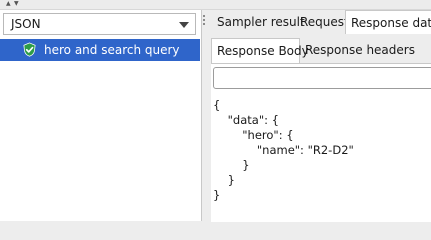 This screenshot has height=240, width=431. What do you see at coordinates (322, 78) in the screenshot?
I see `search-input` at bounding box center [322, 78].